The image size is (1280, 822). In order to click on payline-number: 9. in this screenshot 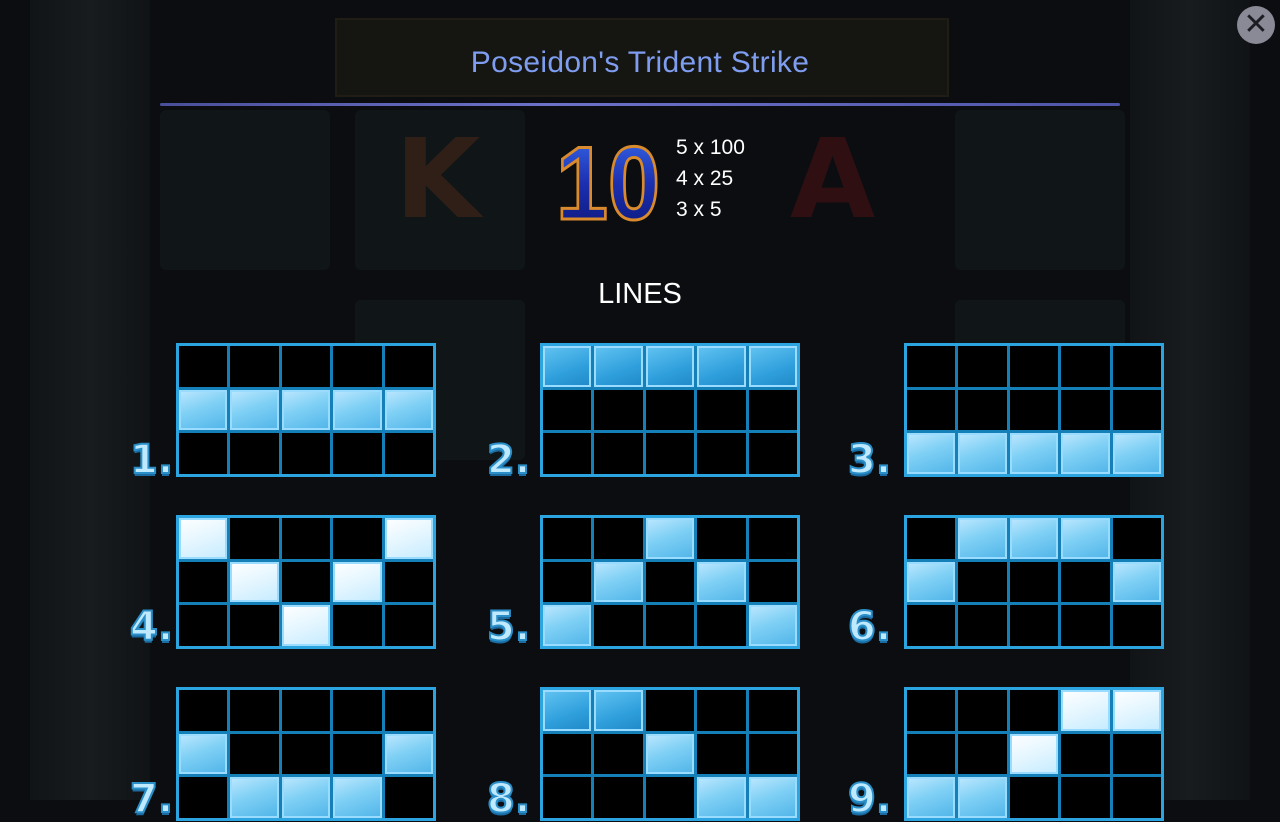, I will do `click(869, 798)`.